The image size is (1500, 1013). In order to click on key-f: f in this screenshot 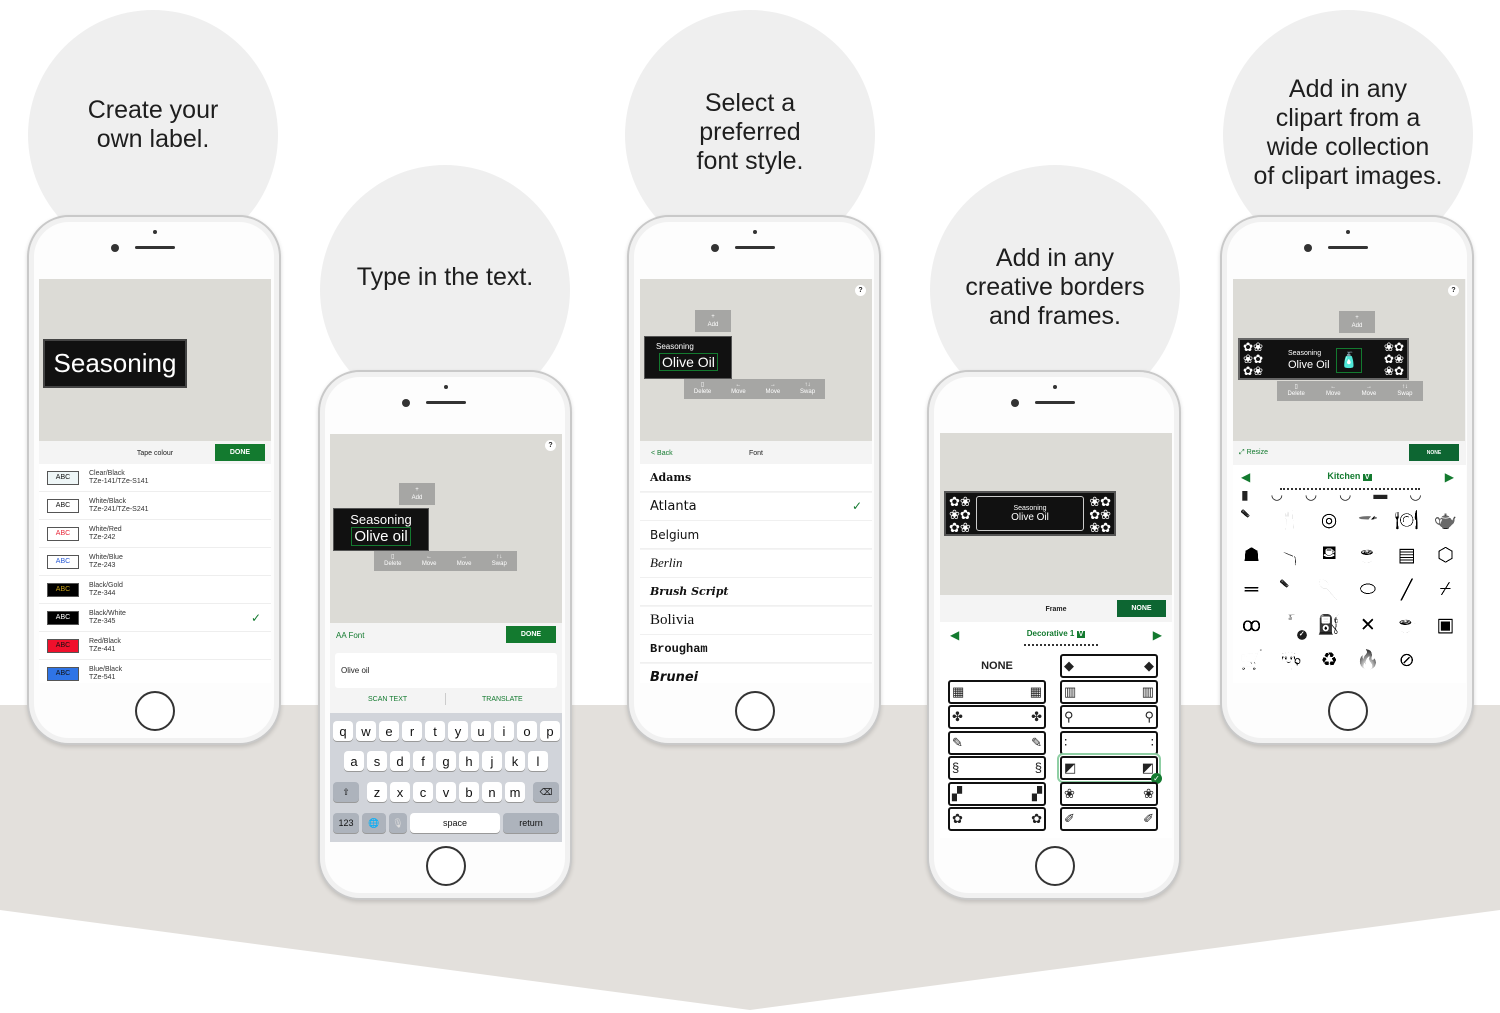, I will do `click(423, 761)`.